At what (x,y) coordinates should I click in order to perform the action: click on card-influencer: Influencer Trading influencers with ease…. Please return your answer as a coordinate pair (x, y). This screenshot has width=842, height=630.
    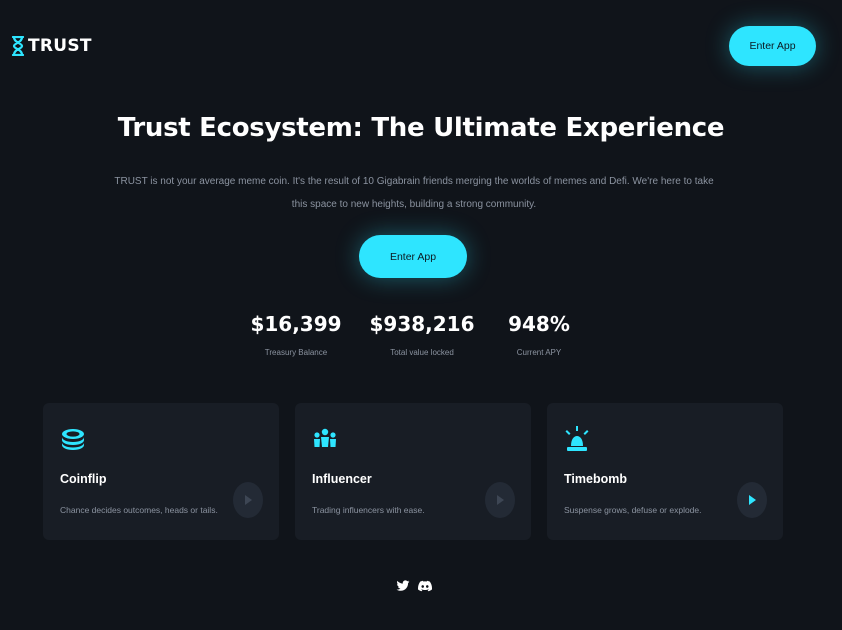
    Looking at the image, I should click on (413, 471).